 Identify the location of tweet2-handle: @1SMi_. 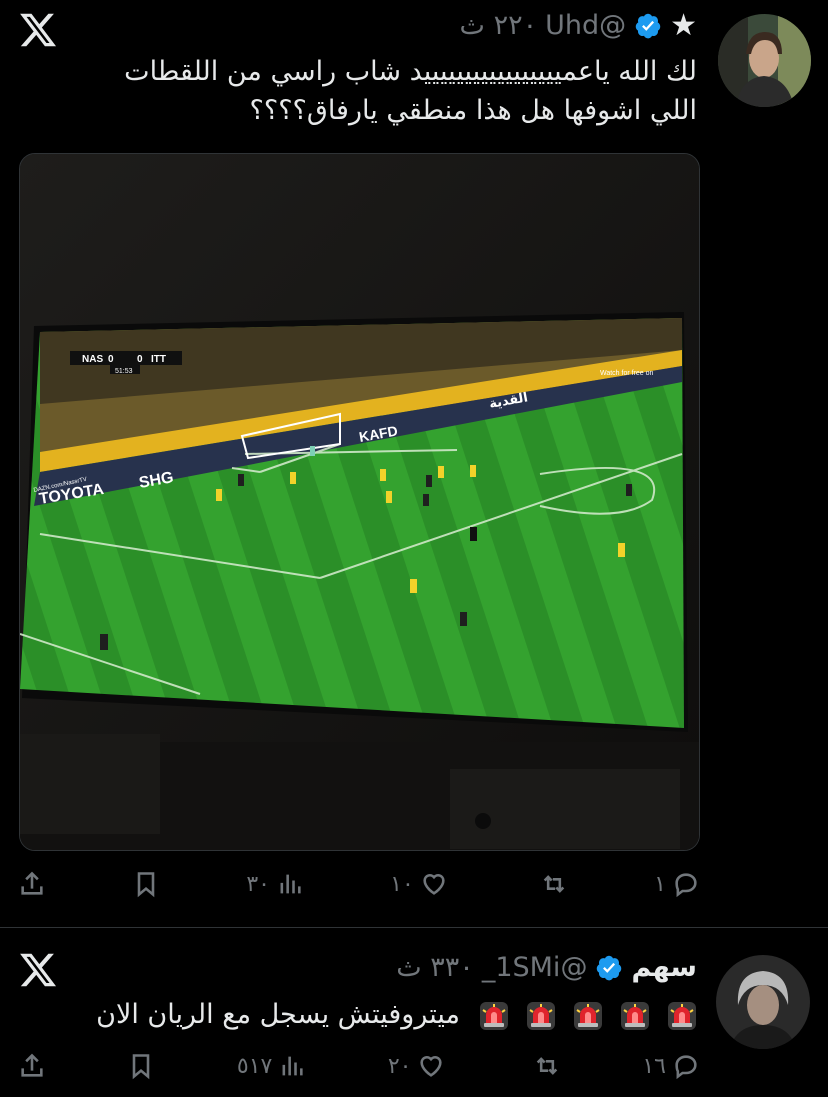
(535, 967).